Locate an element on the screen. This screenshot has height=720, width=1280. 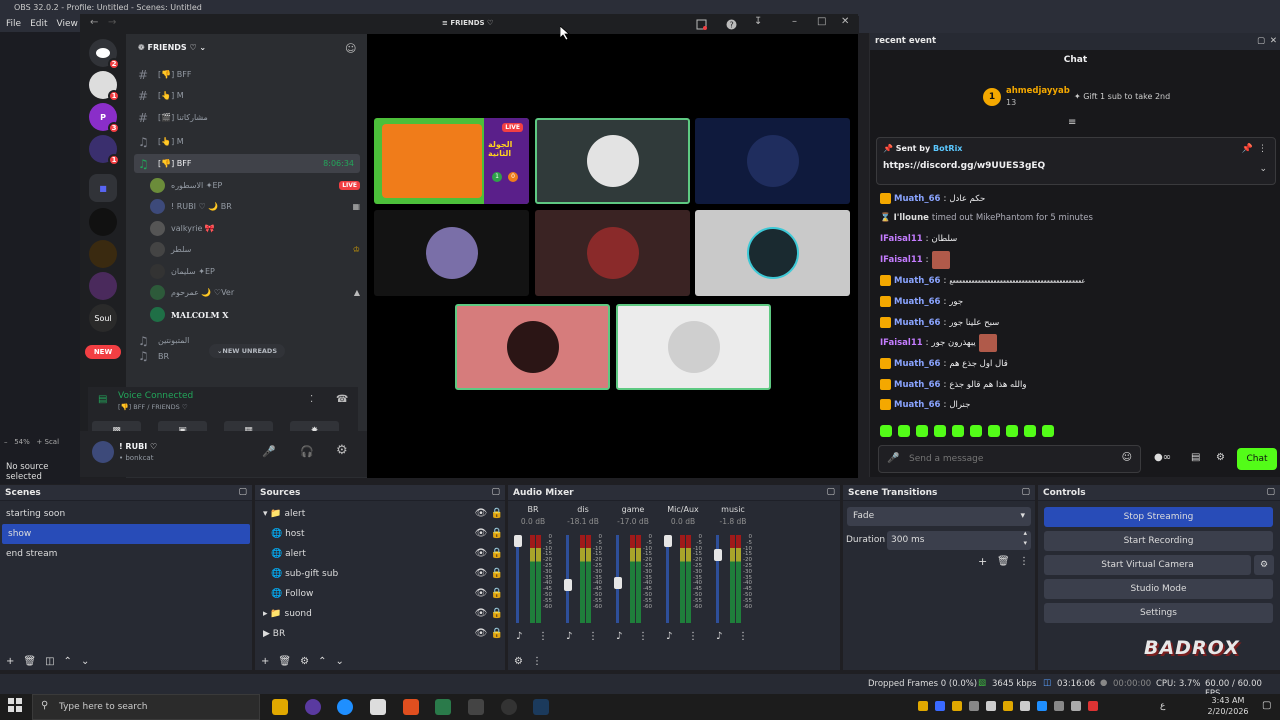
stop-streaming-button: Stop Streaming is located at coordinates (1158, 517).